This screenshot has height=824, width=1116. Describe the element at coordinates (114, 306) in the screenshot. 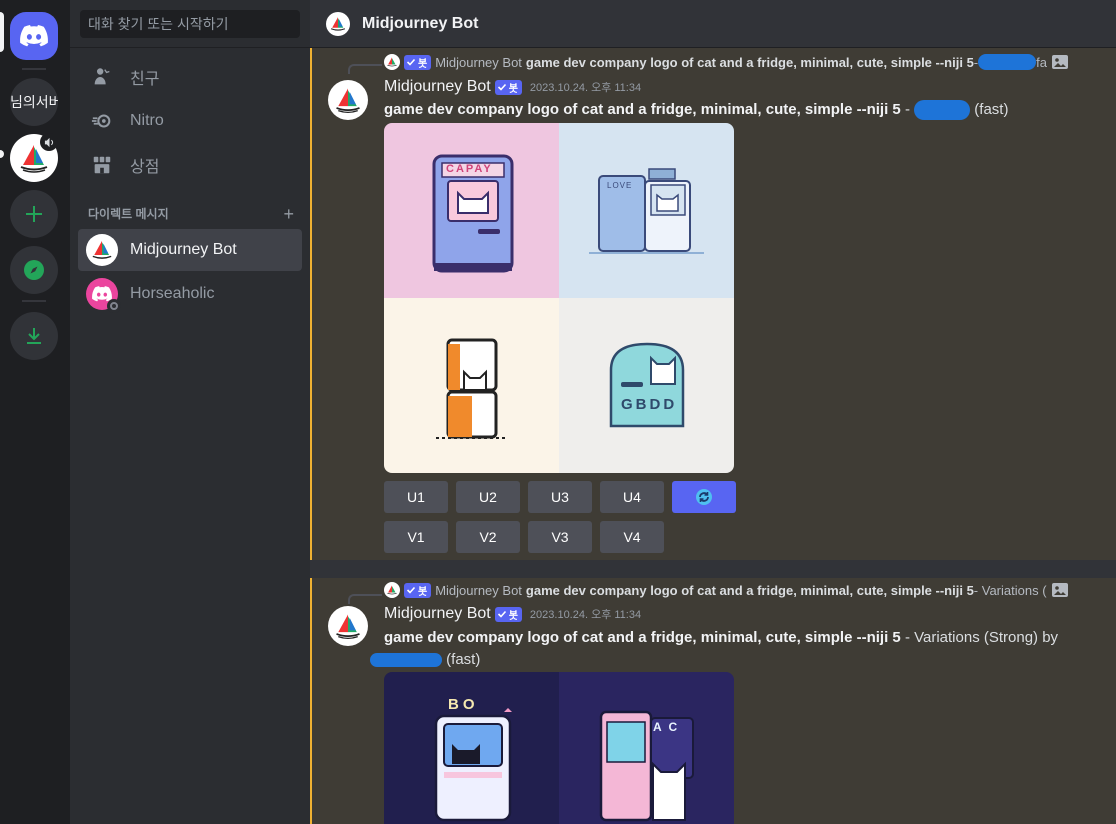

I see `offline-status-icon` at that location.